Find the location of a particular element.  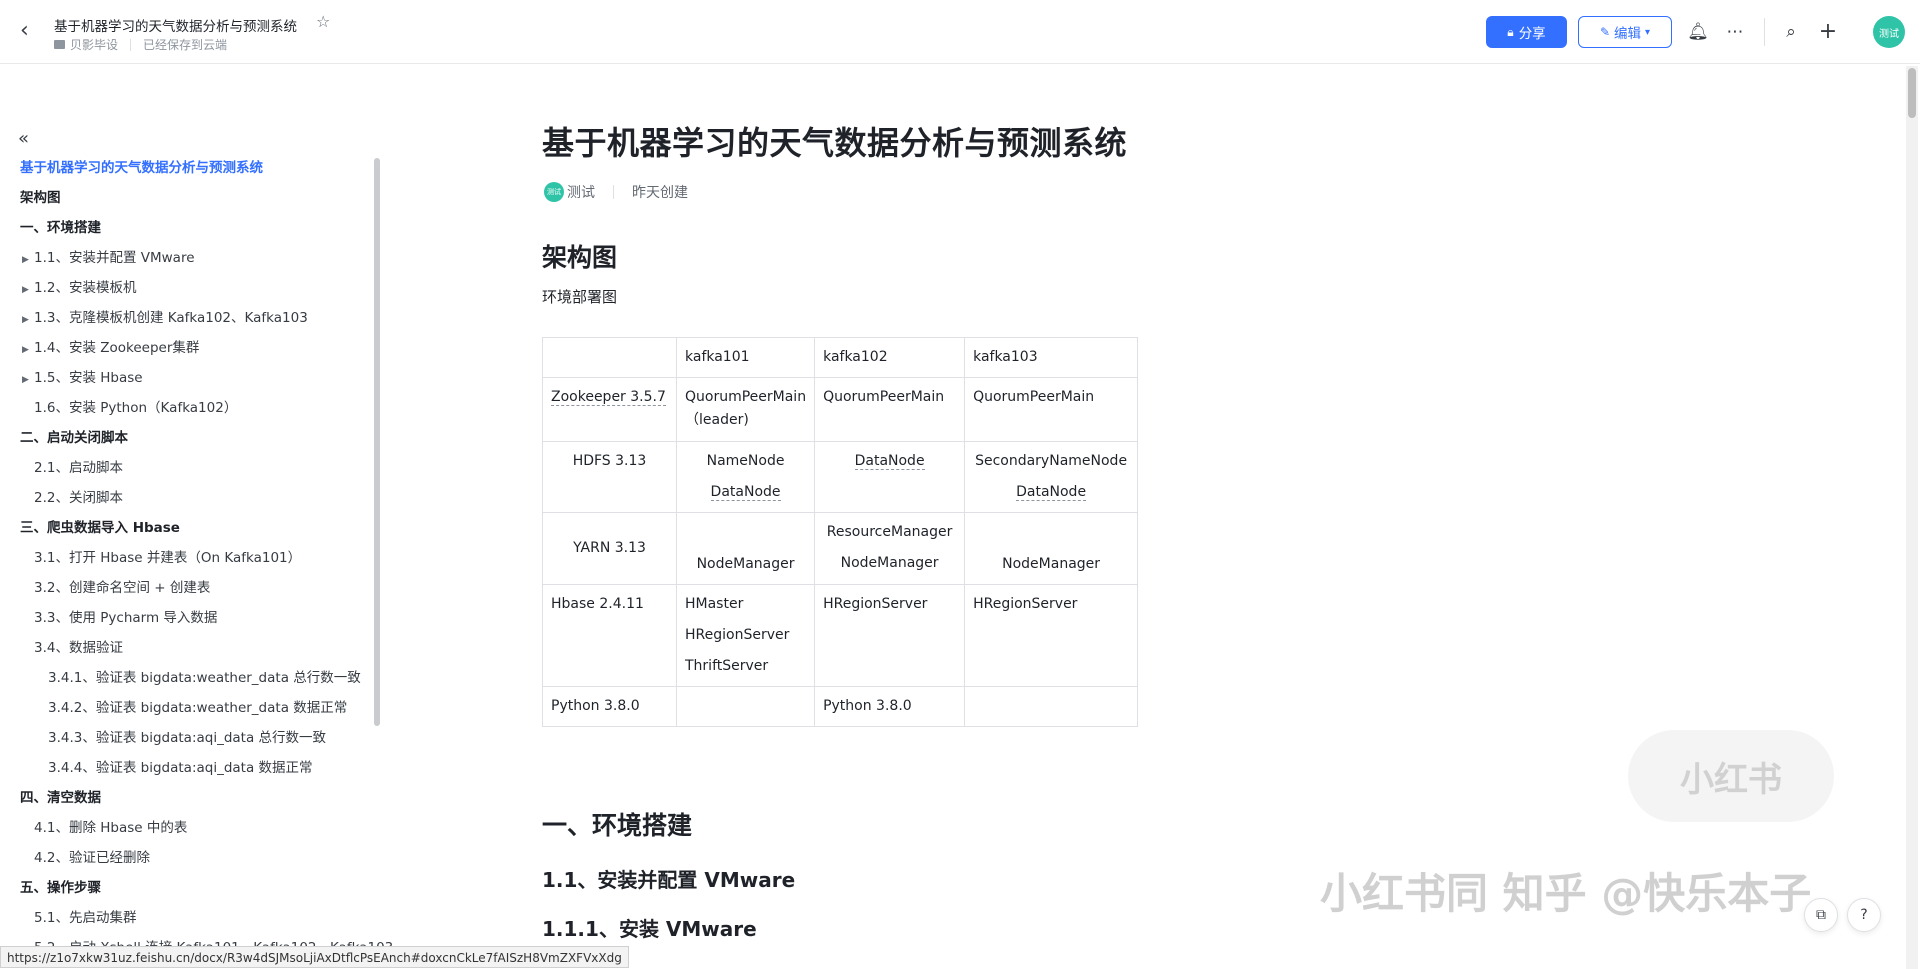

table-cell: YARN 3.13 is located at coordinates (609, 548).